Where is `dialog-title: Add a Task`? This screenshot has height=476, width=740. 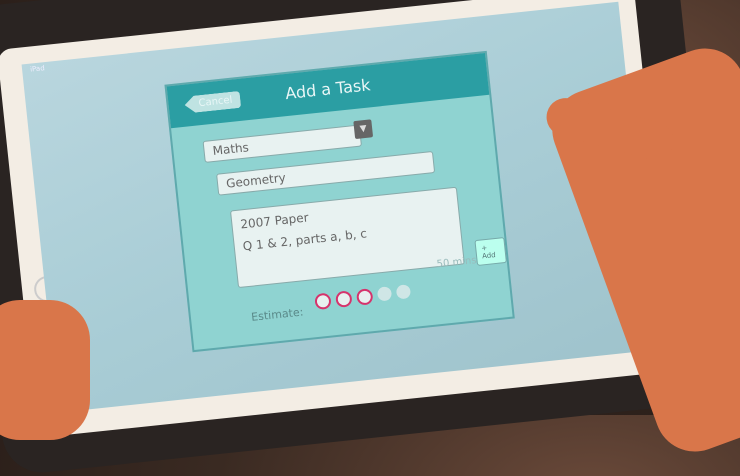 dialog-title: Add a Task is located at coordinates (328, 89).